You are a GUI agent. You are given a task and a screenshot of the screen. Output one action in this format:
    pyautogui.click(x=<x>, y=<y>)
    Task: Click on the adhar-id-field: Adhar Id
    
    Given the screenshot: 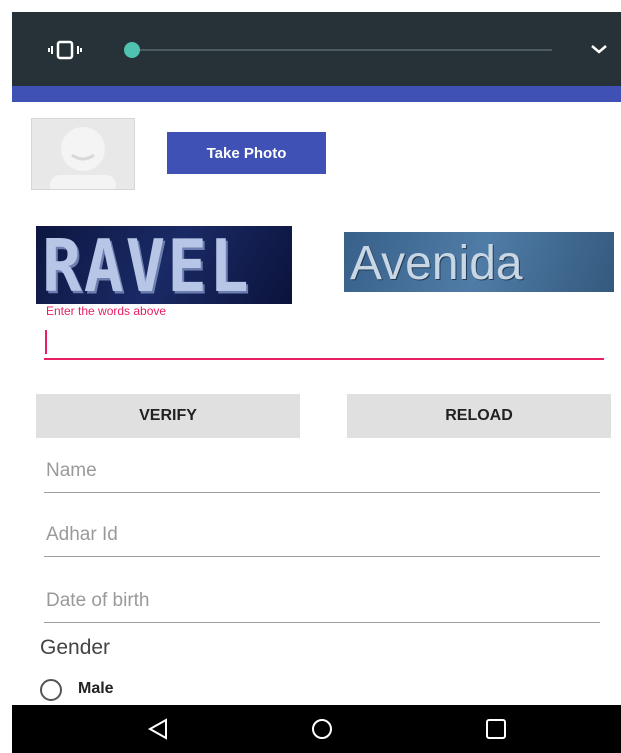 What is the action you would take?
    pyautogui.click(x=322, y=538)
    